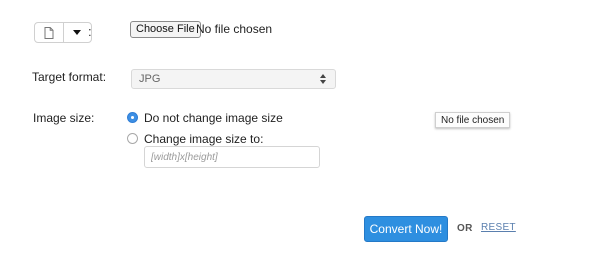  I want to click on choose-file-button: Choose File, so click(165, 29).